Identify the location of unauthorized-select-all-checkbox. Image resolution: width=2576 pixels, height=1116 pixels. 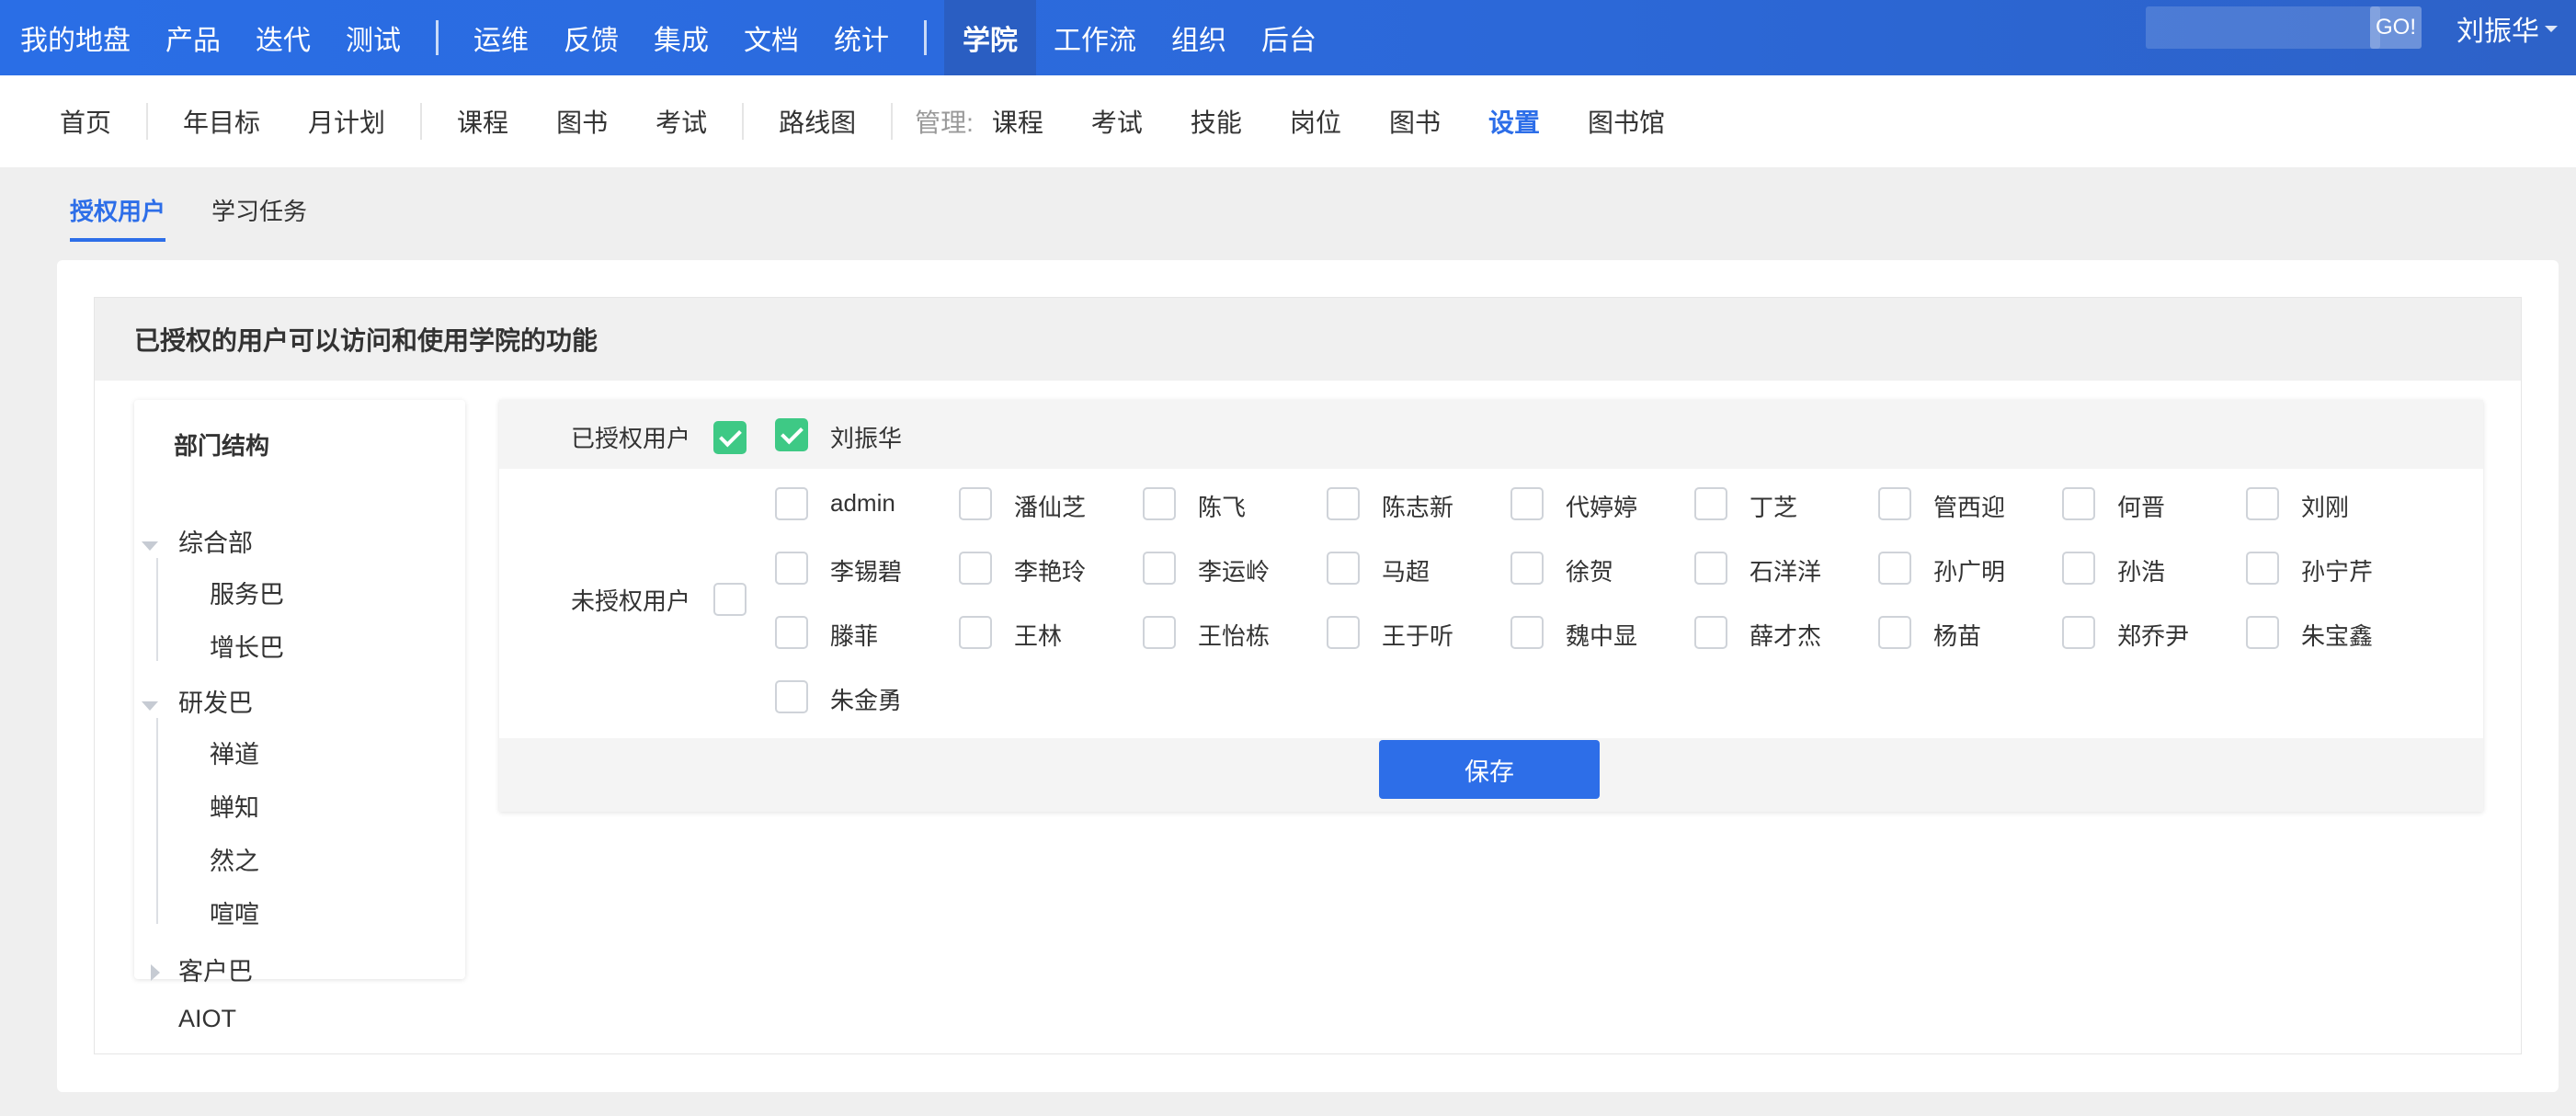
(730, 599).